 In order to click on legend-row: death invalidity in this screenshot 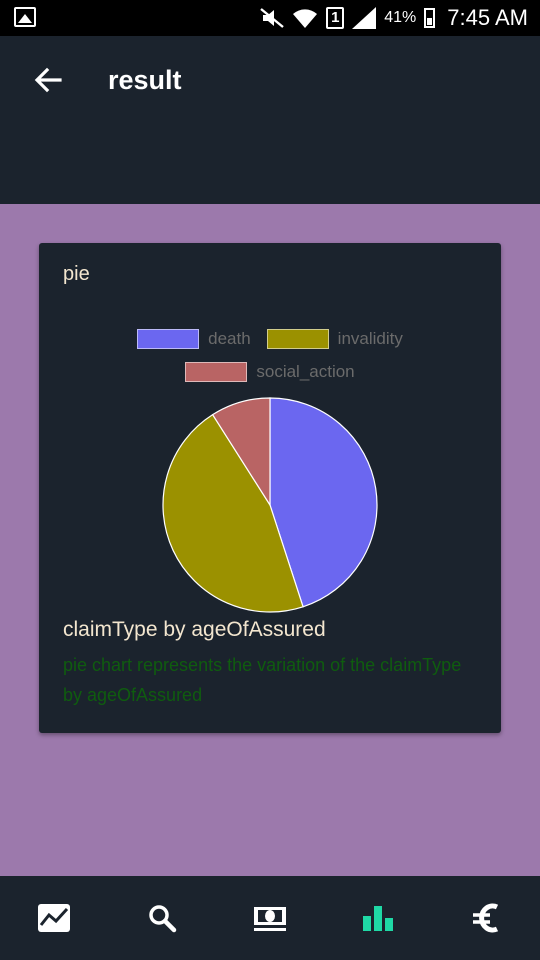, I will do `click(270, 339)`.